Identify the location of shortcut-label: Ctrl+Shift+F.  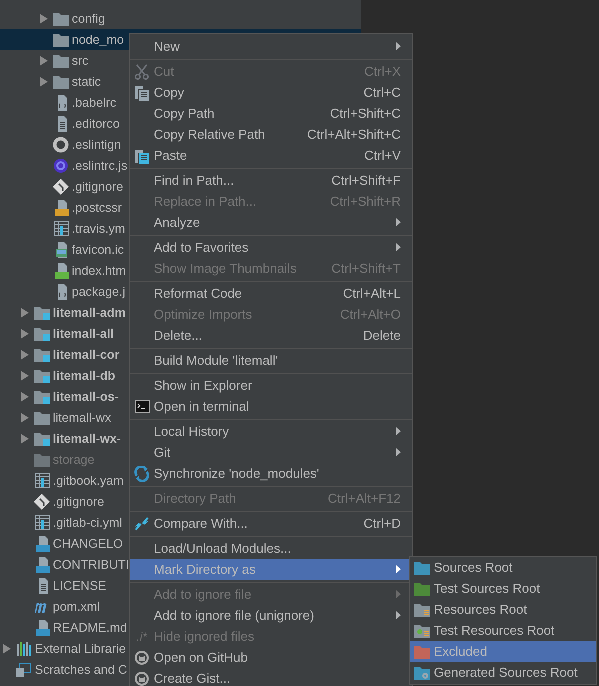
(366, 180).